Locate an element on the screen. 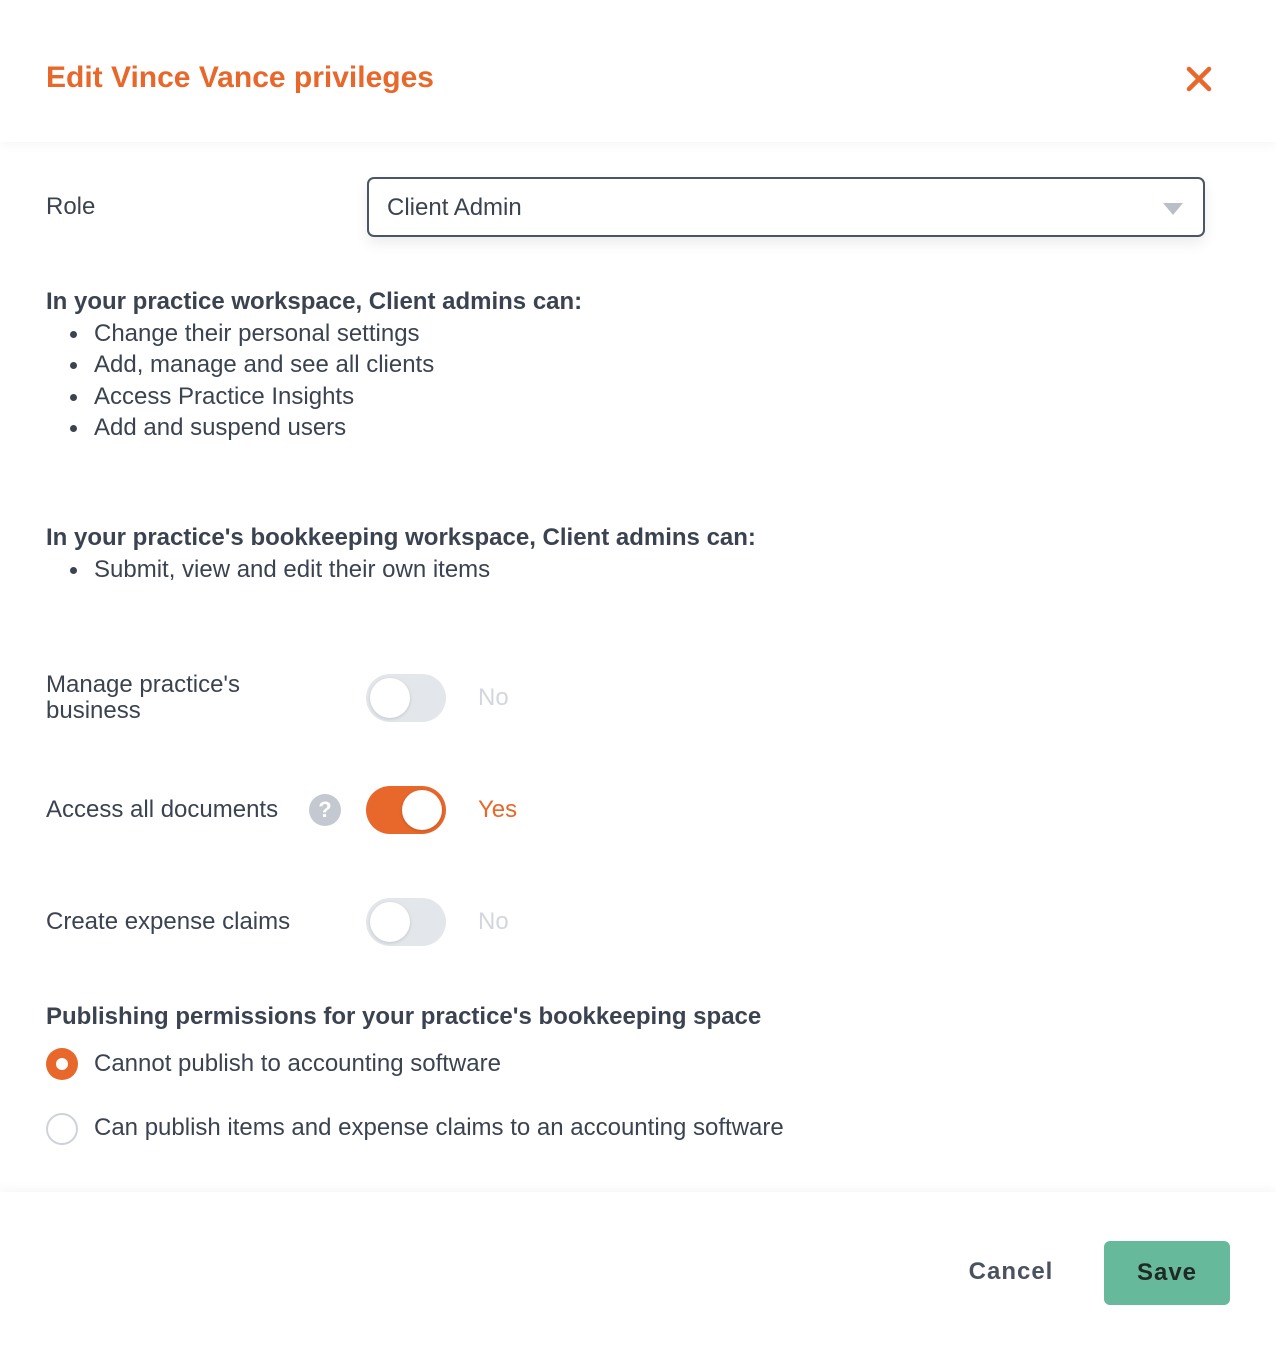  list-item: Add, manage and see all clients is located at coordinates (240, 364).